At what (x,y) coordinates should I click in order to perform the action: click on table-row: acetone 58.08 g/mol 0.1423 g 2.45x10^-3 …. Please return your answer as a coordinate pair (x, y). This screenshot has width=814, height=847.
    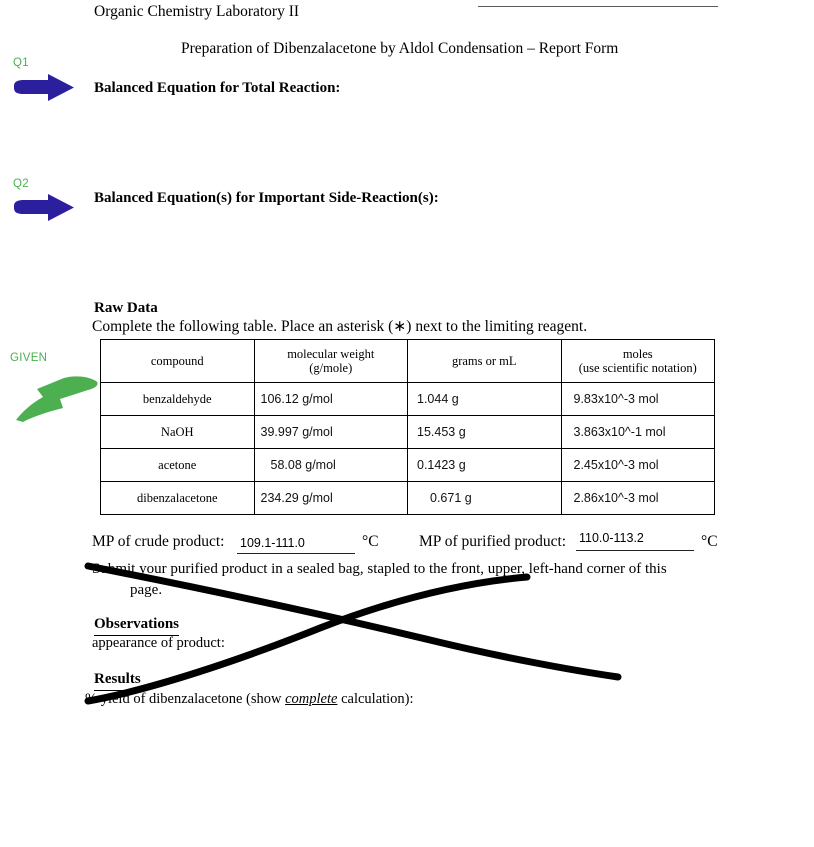
    Looking at the image, I should click on (407, 465).